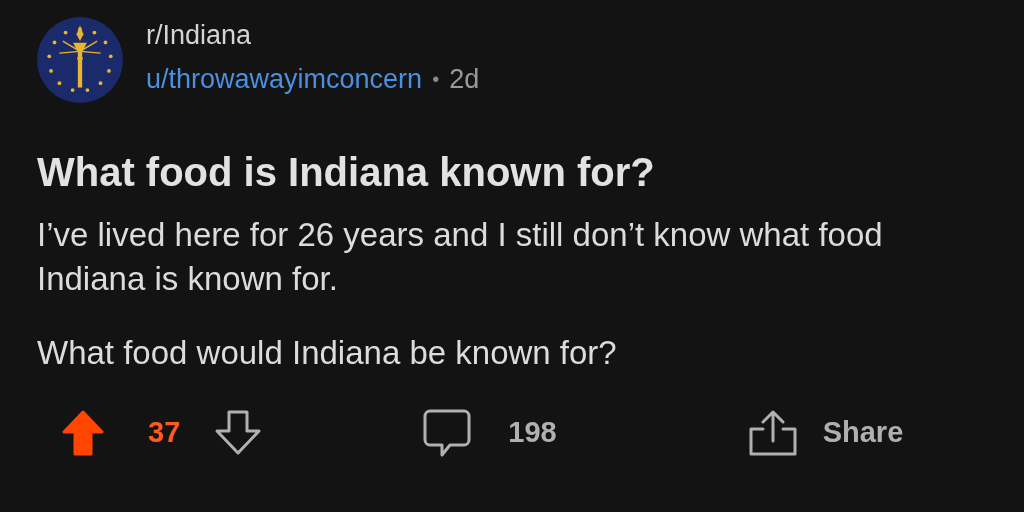 The image size is (1024, 512). Describe the element at coordinates (164, 433) in the screenshot. I see `vote-count: 37` at that location.